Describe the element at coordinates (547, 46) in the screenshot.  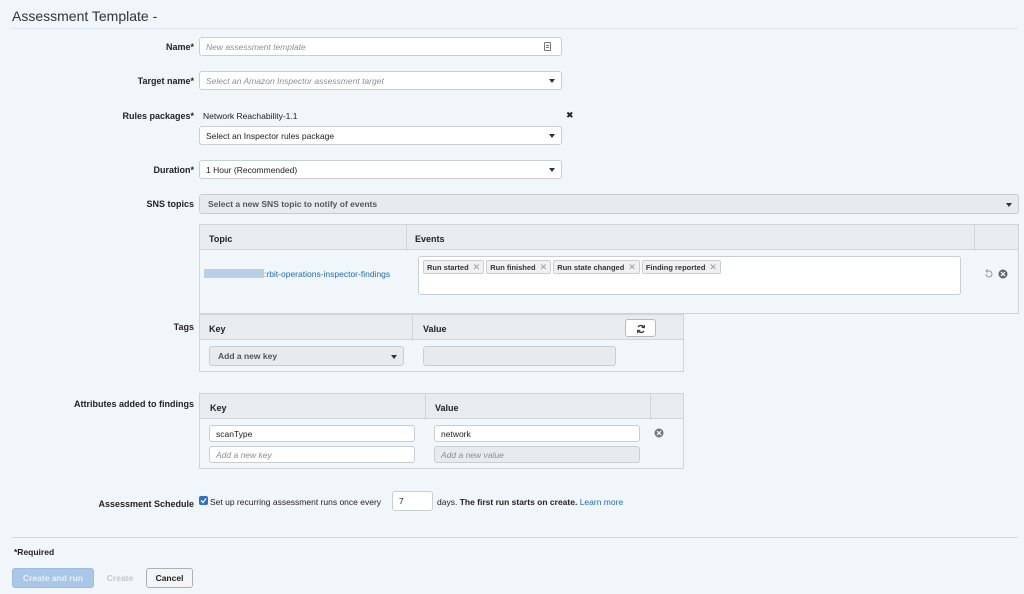
I see `clipboard-icon` at that location.